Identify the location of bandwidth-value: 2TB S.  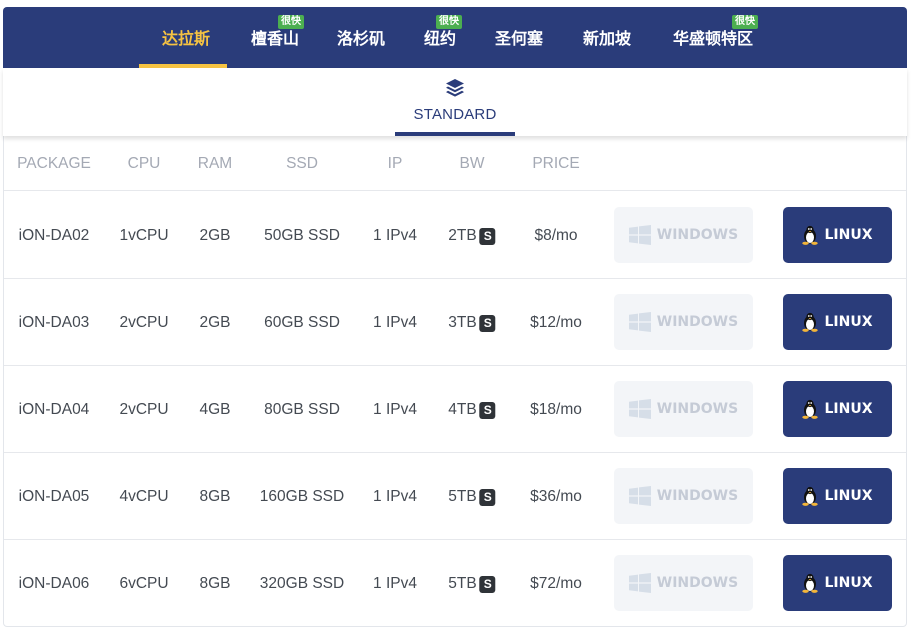
(472, 236).